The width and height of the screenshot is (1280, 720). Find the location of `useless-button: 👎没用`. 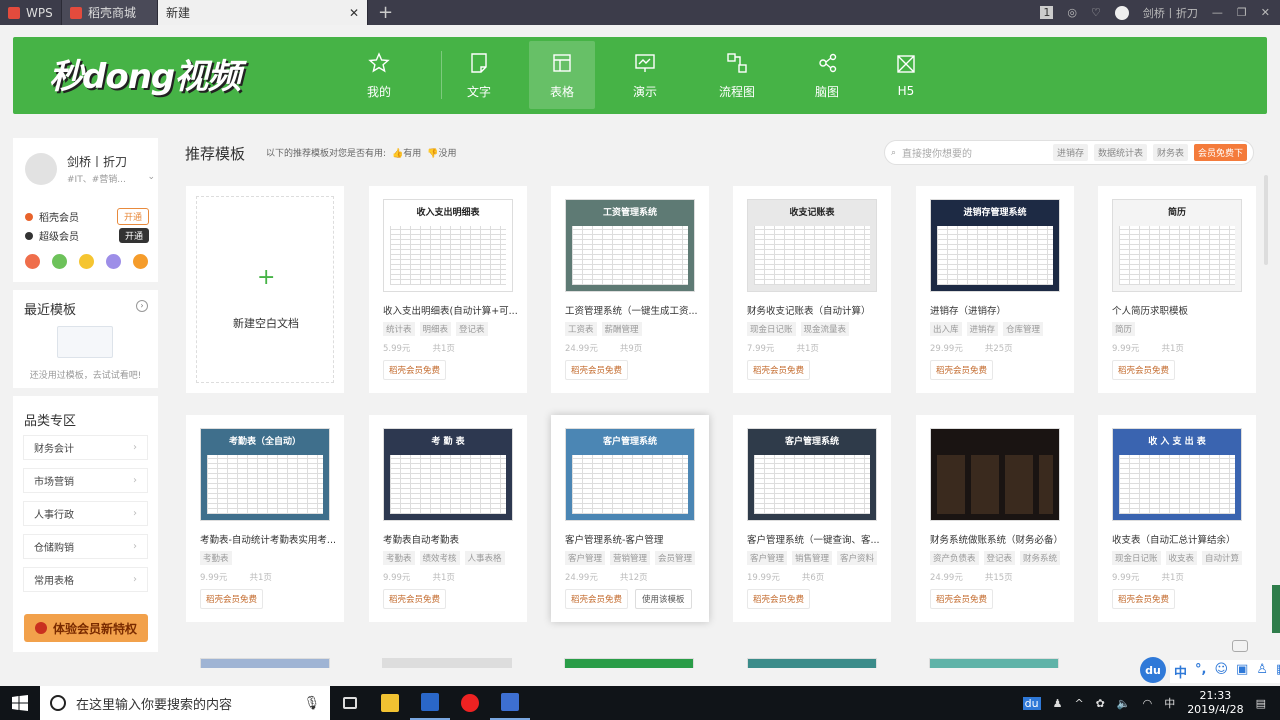

useless-button: 👎没用 is located at coordinates (441, 152).